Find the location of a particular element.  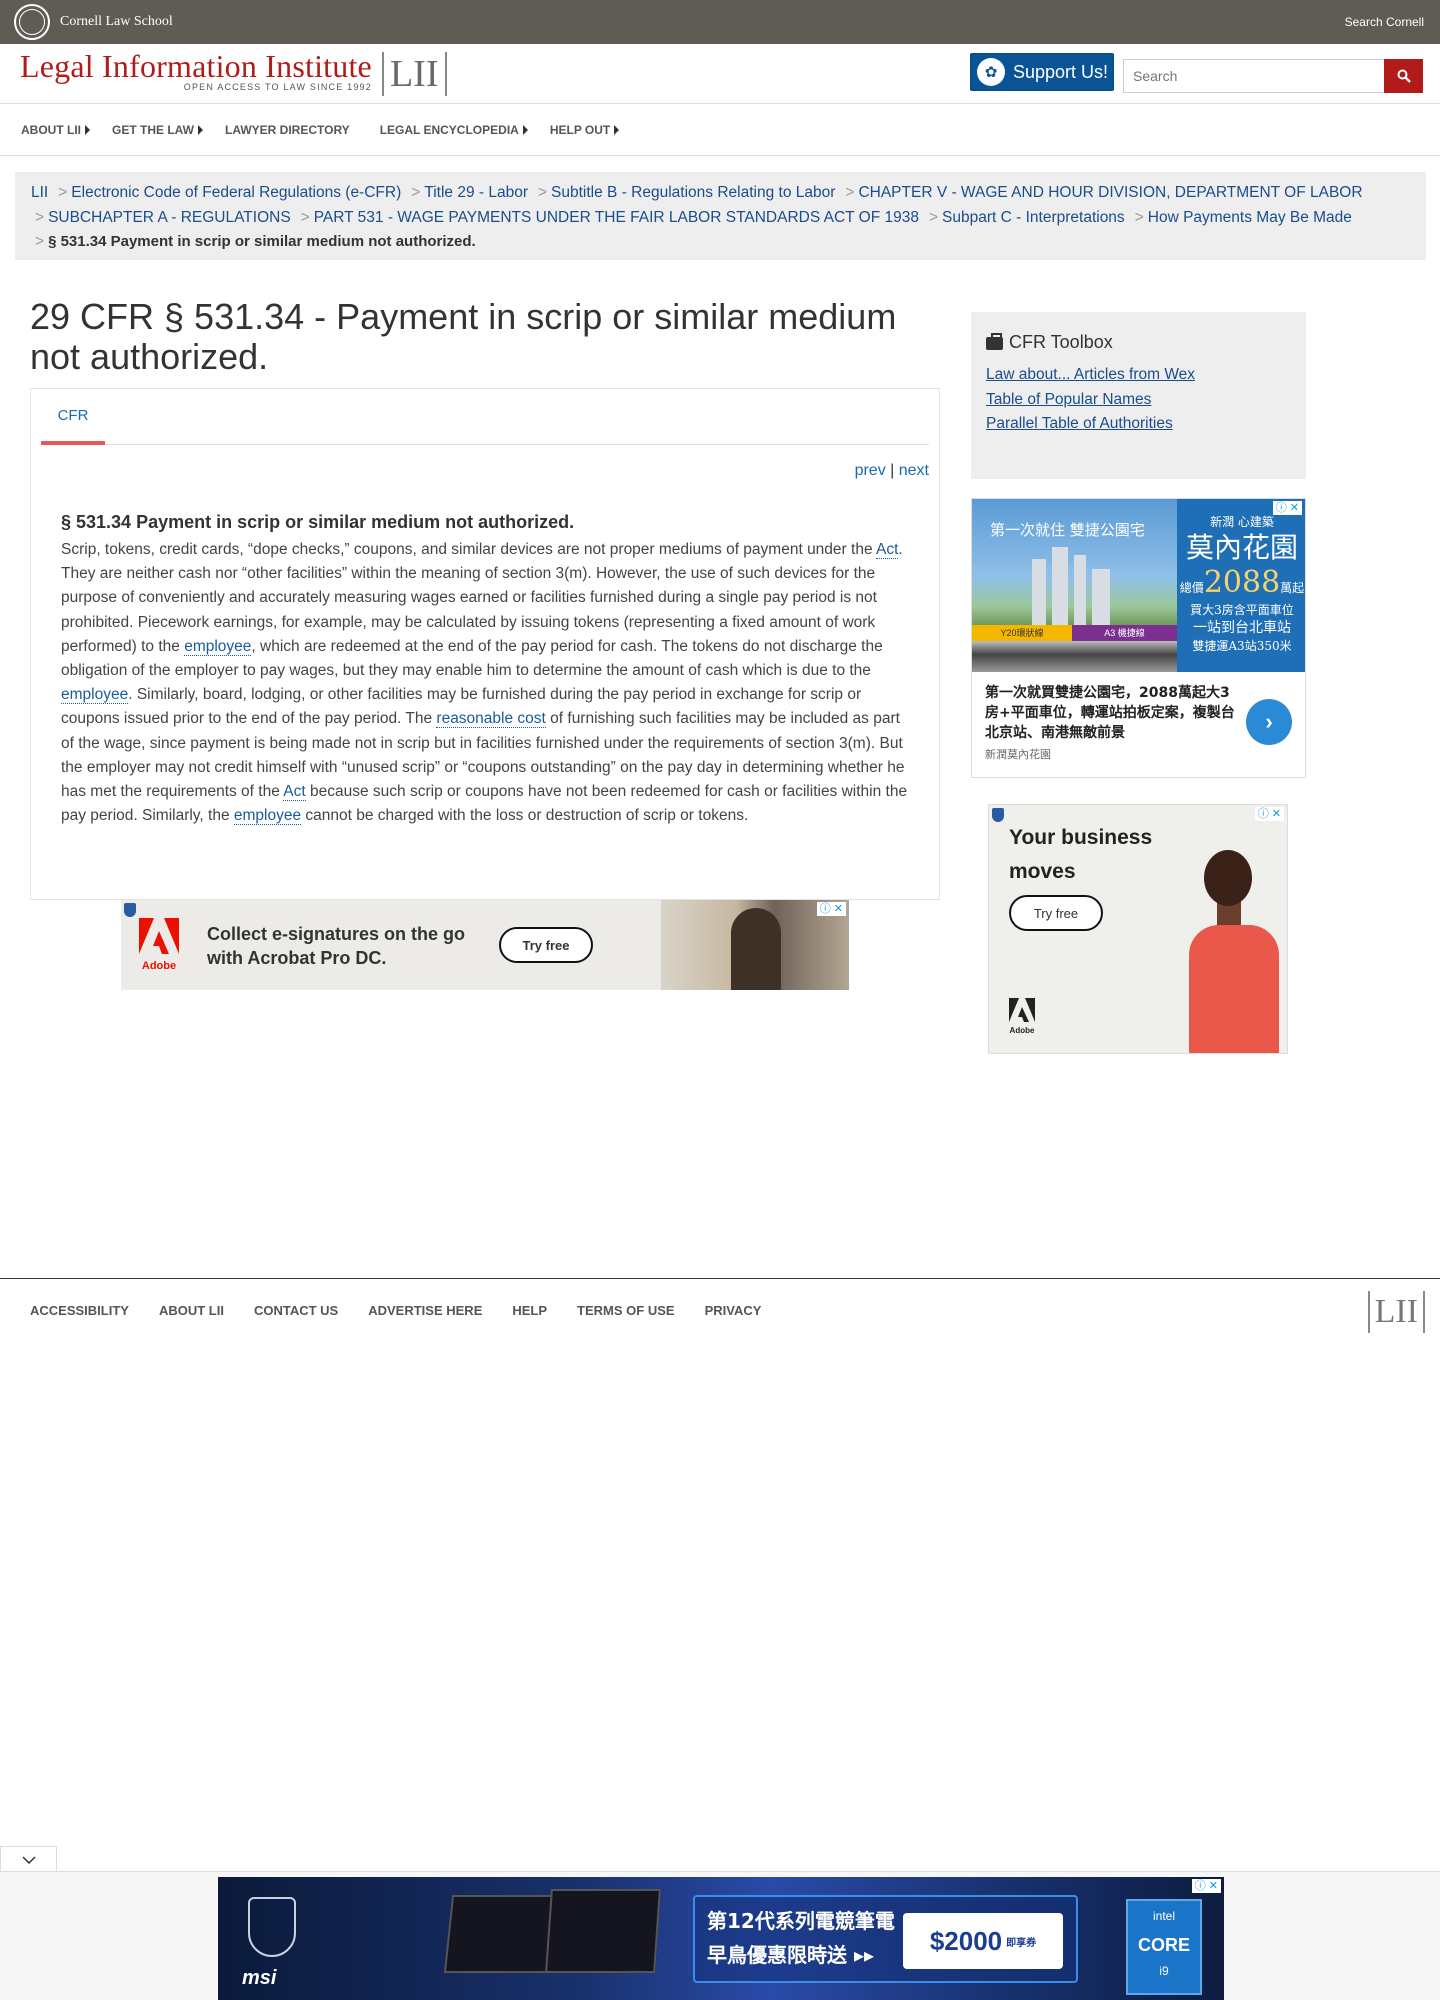

nav-label: GET THE LAW is located at coordinates (153, 129).